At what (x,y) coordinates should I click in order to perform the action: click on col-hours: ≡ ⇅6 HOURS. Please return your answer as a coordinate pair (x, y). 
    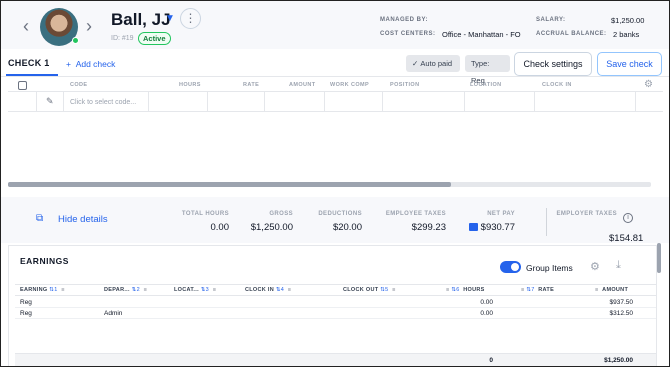
    Looking at the image, I should click on (465, 290).